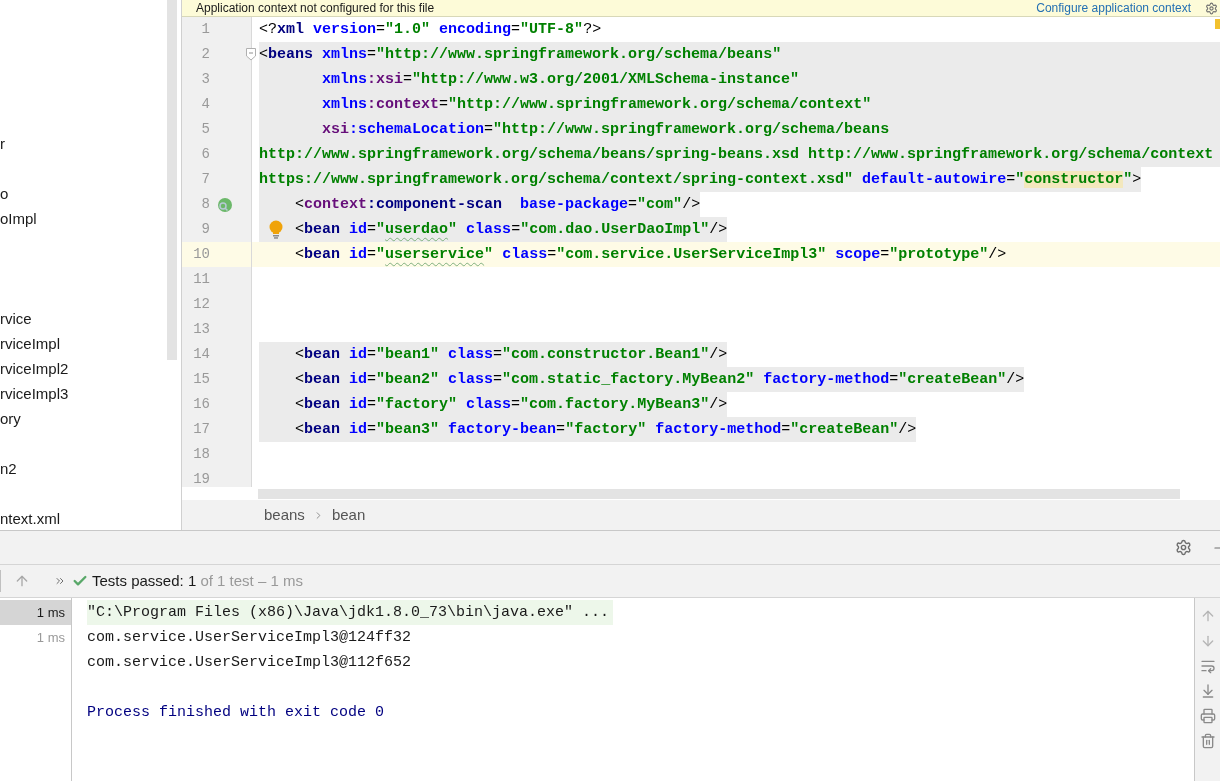 The image size is (1220, 781). What do you see at coordinates (2, 144) in the screenshot?
I see `tree-item: r` at bounding box center [2, 144].